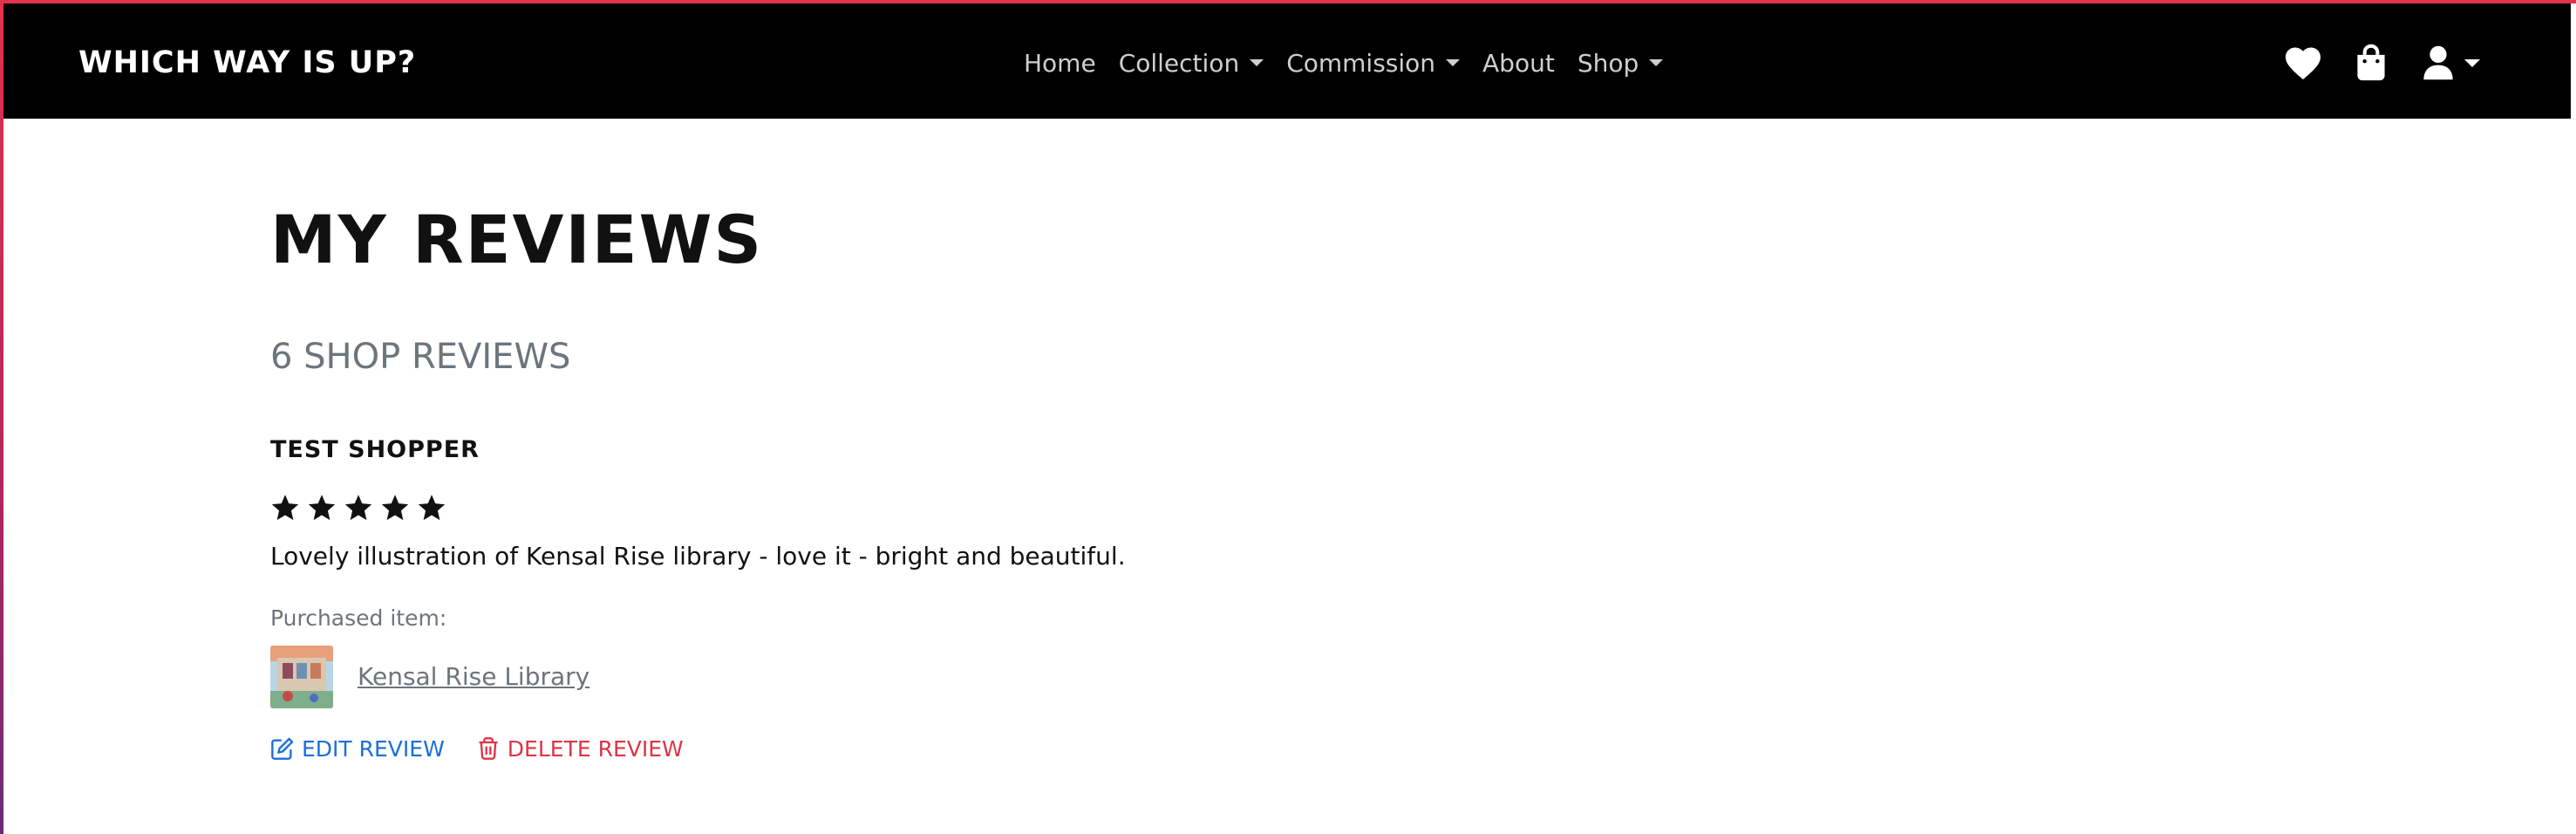 Image resolution: width=2576 pixels, height=834 pixels. I want to click on shopping-bag-icon, so click(2371, 62).